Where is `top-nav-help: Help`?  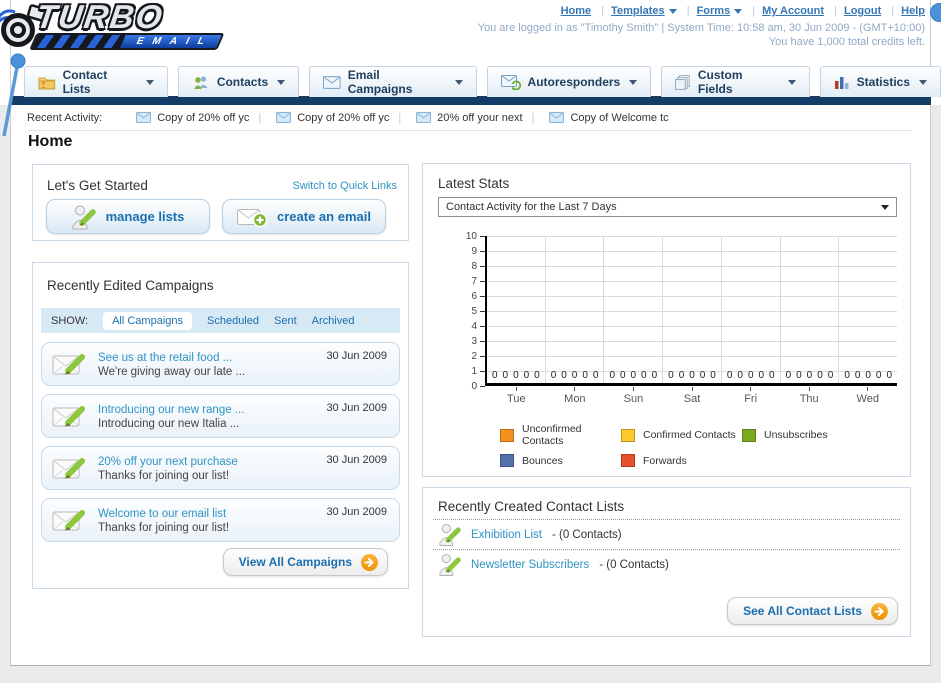
top-nav-help: Help is located at coordinates (904, 11).